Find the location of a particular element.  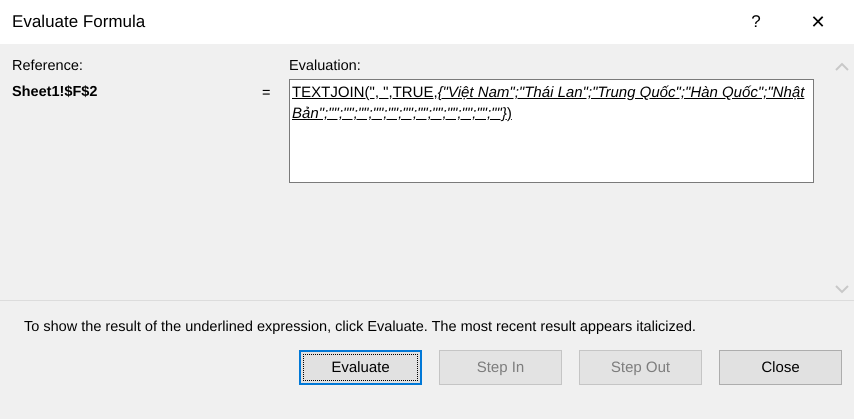

window-title: Evaluate Formula is located at coordinates (79, 22).